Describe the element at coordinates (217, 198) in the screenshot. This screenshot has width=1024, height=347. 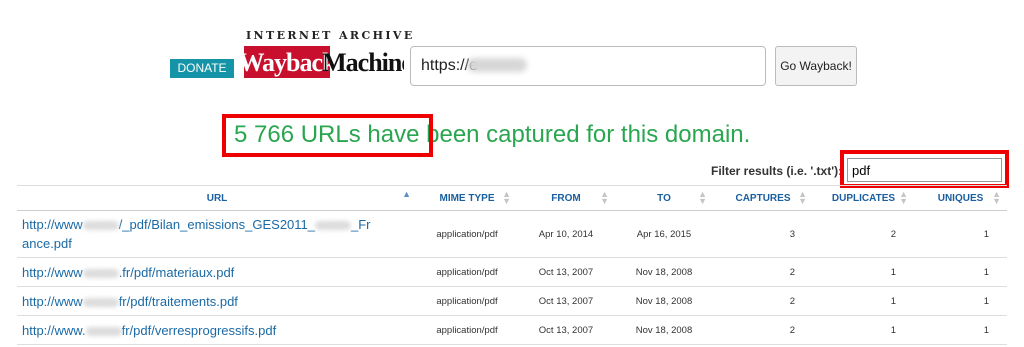
I see `column-header-url: URL ▲` at that location.